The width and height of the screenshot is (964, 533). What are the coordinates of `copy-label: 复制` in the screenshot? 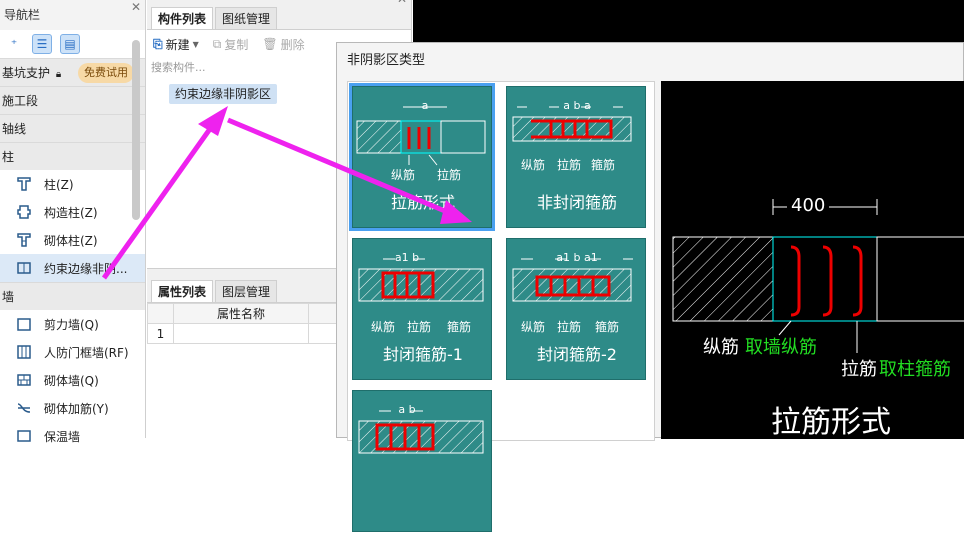 It's located at (236, 44).